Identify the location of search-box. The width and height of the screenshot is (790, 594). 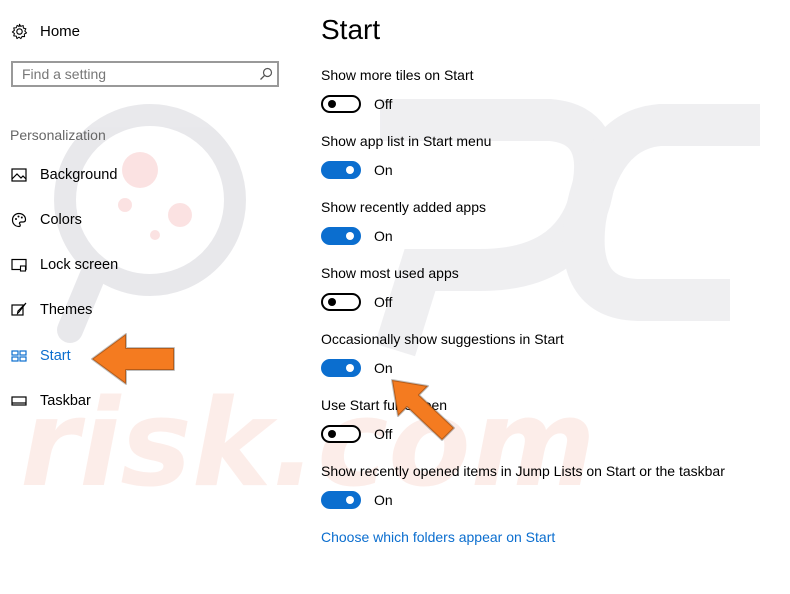
(145, 74).